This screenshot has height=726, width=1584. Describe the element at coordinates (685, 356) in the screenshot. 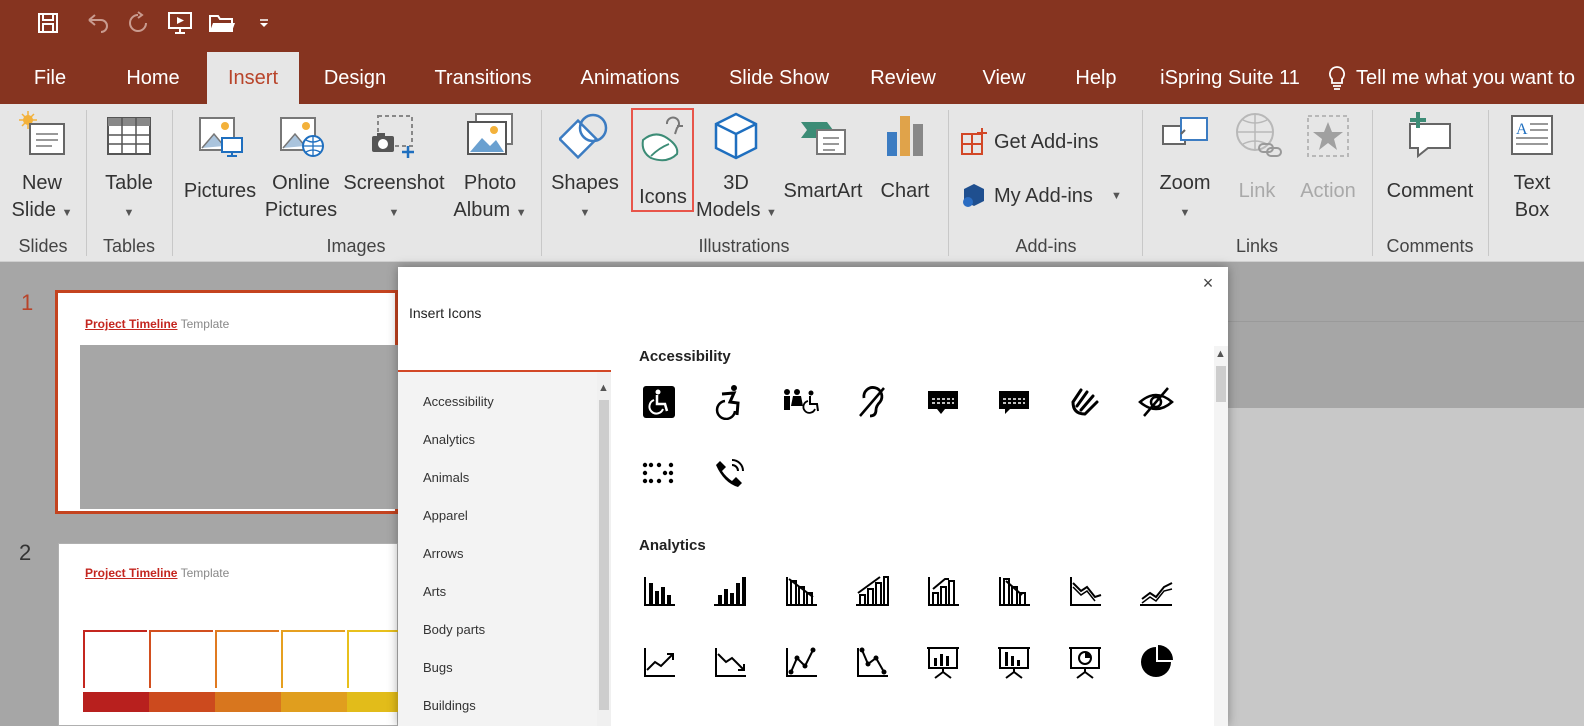

I see `section-title-accessibility: Accessibility` at that location.